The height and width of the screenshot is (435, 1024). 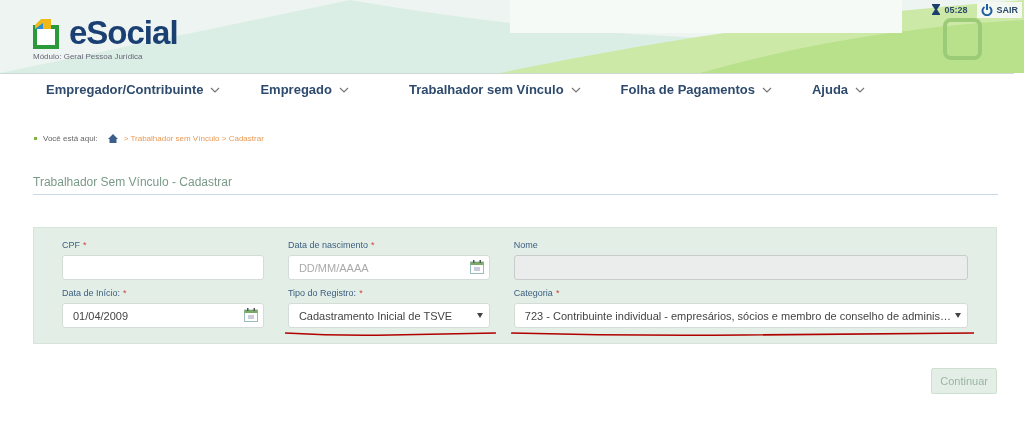 I want to click on field-label: Nome, so click(x=525, y=245).